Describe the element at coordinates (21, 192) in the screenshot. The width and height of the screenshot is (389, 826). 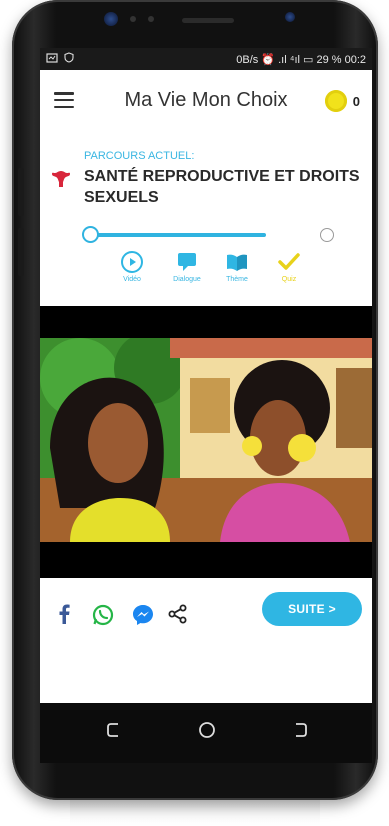
I see `volume-up-button` at that location.